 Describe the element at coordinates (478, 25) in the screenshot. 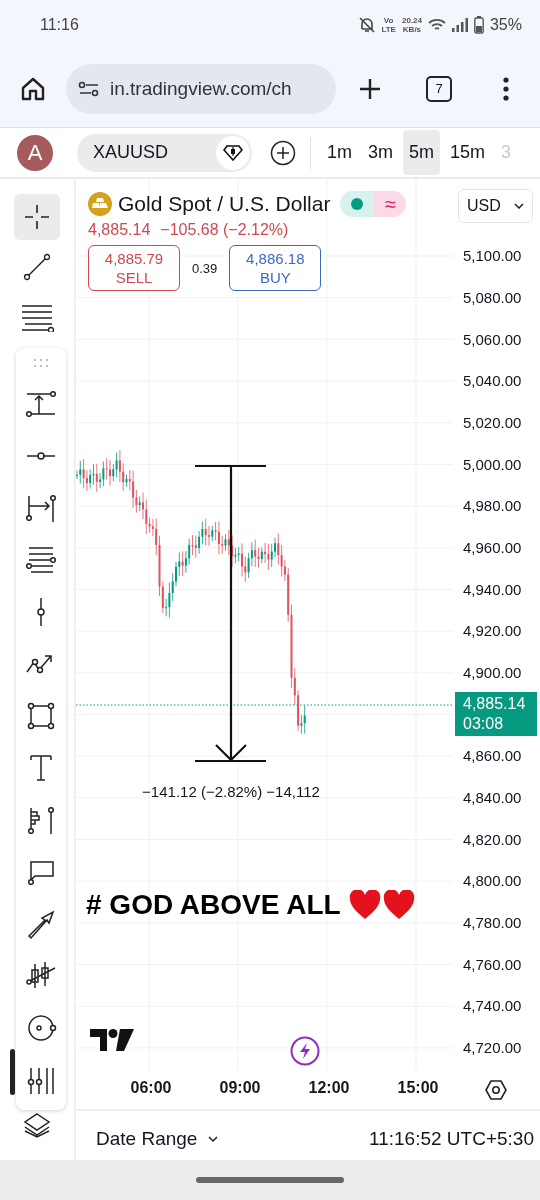

I see `battery-icon` at that location.